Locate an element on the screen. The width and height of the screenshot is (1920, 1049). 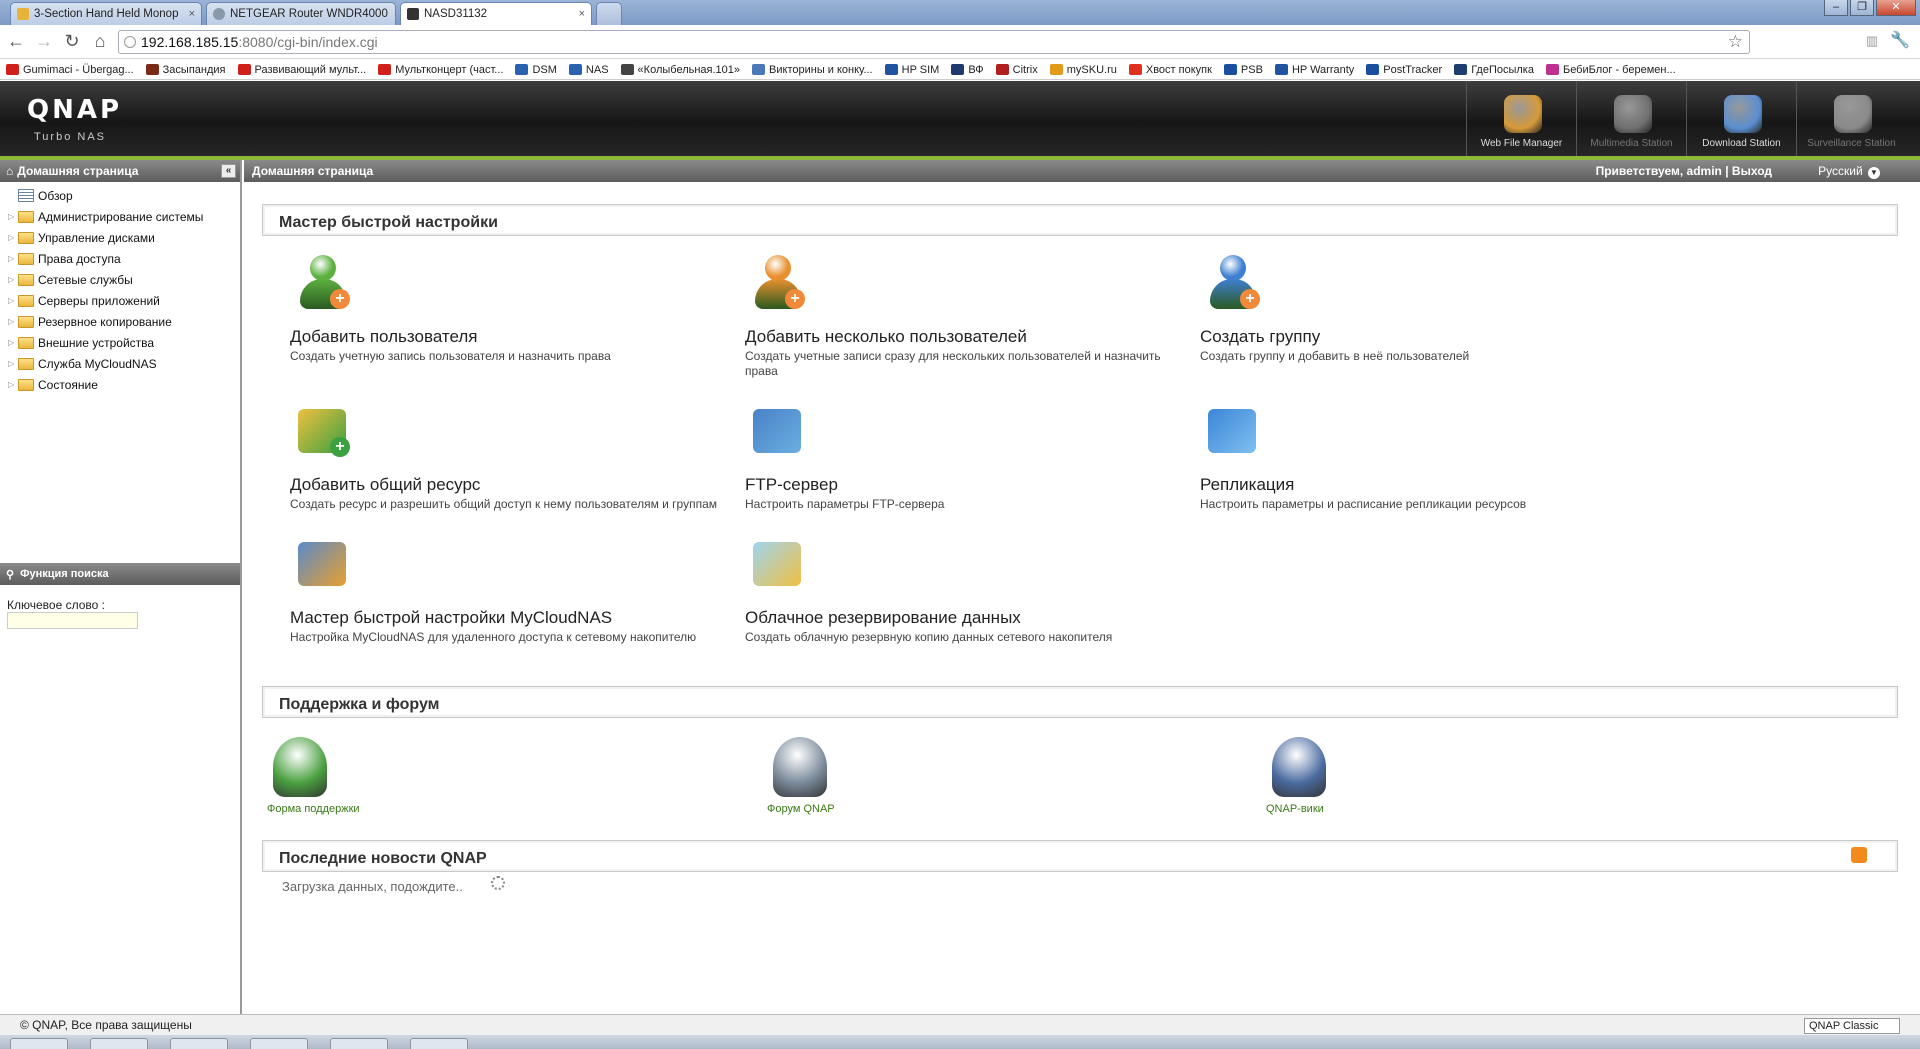
language-select: Русский ▼ is located at coordinates (1849, 171).